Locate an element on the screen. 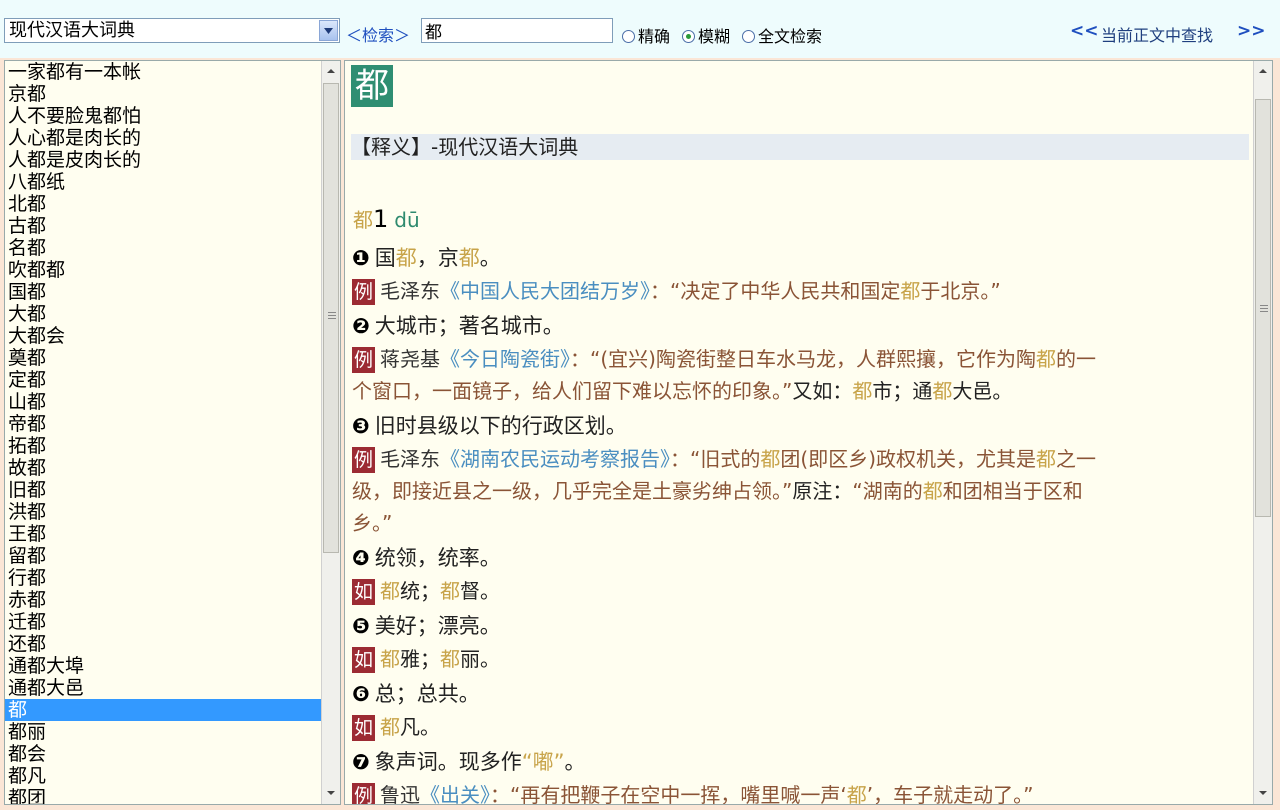 The height and width of the screenshot is (810, 1280). example-line: 例蒋尧基《今日陶瓷街》：“(宜兴)陶瓷街整日车水马龙，人群熙攘，它作为陶都的一 is located at coordinates (797, 359).